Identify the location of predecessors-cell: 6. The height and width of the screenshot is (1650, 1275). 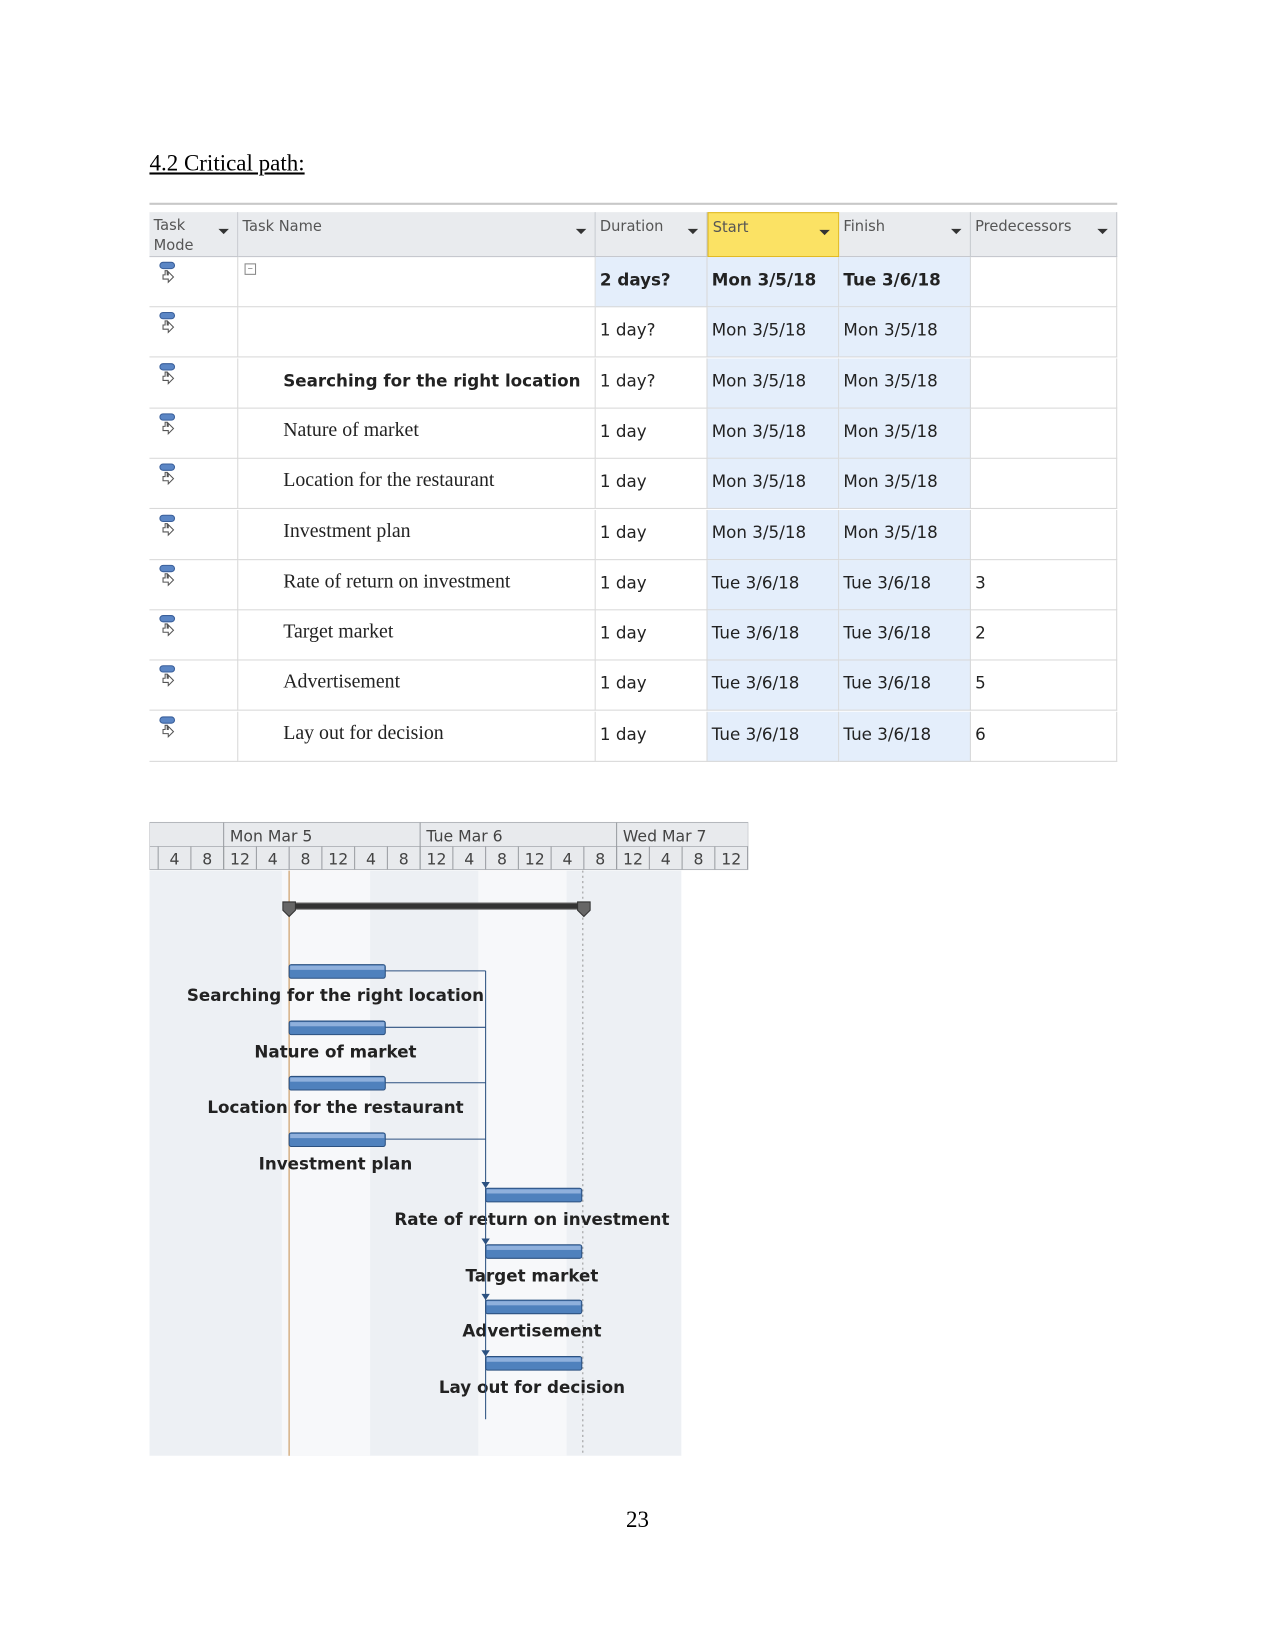
(1044, 736).